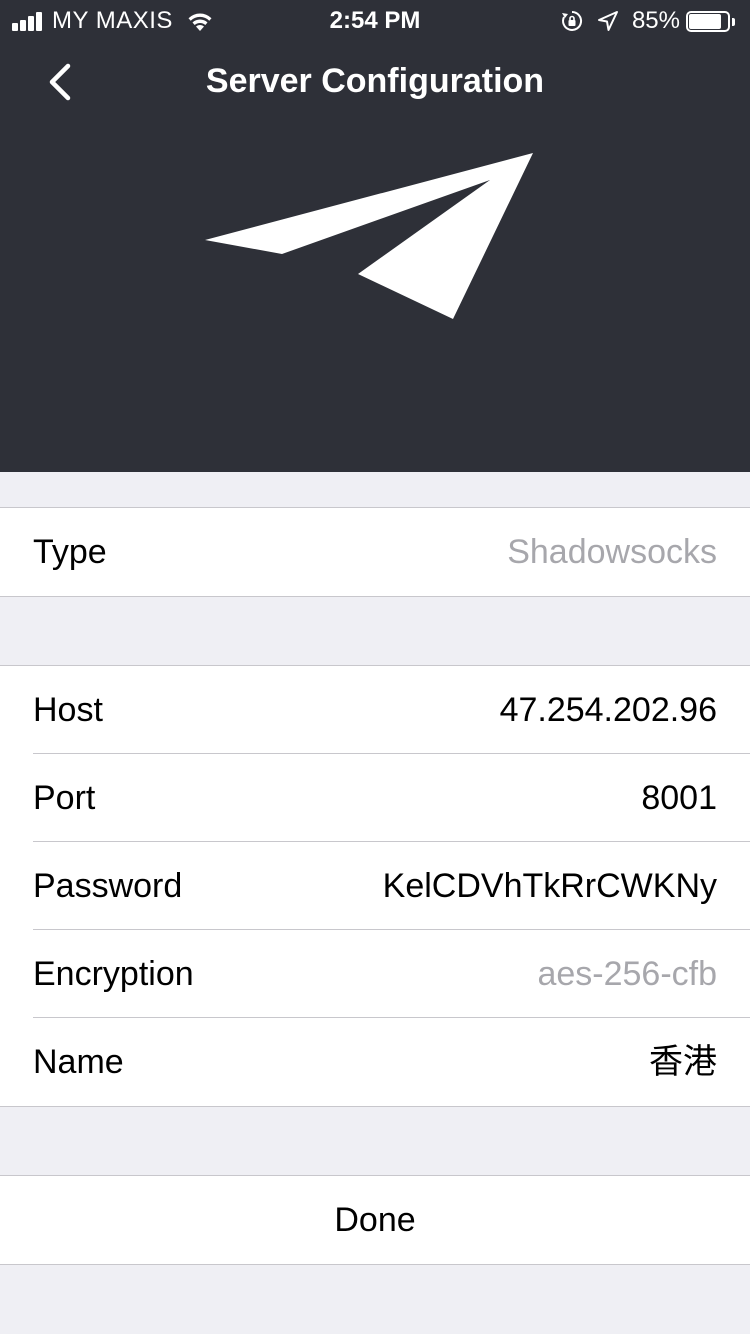  I want to click on password-value: KelCDVhTkRrCWKNy, so click(549, 886).